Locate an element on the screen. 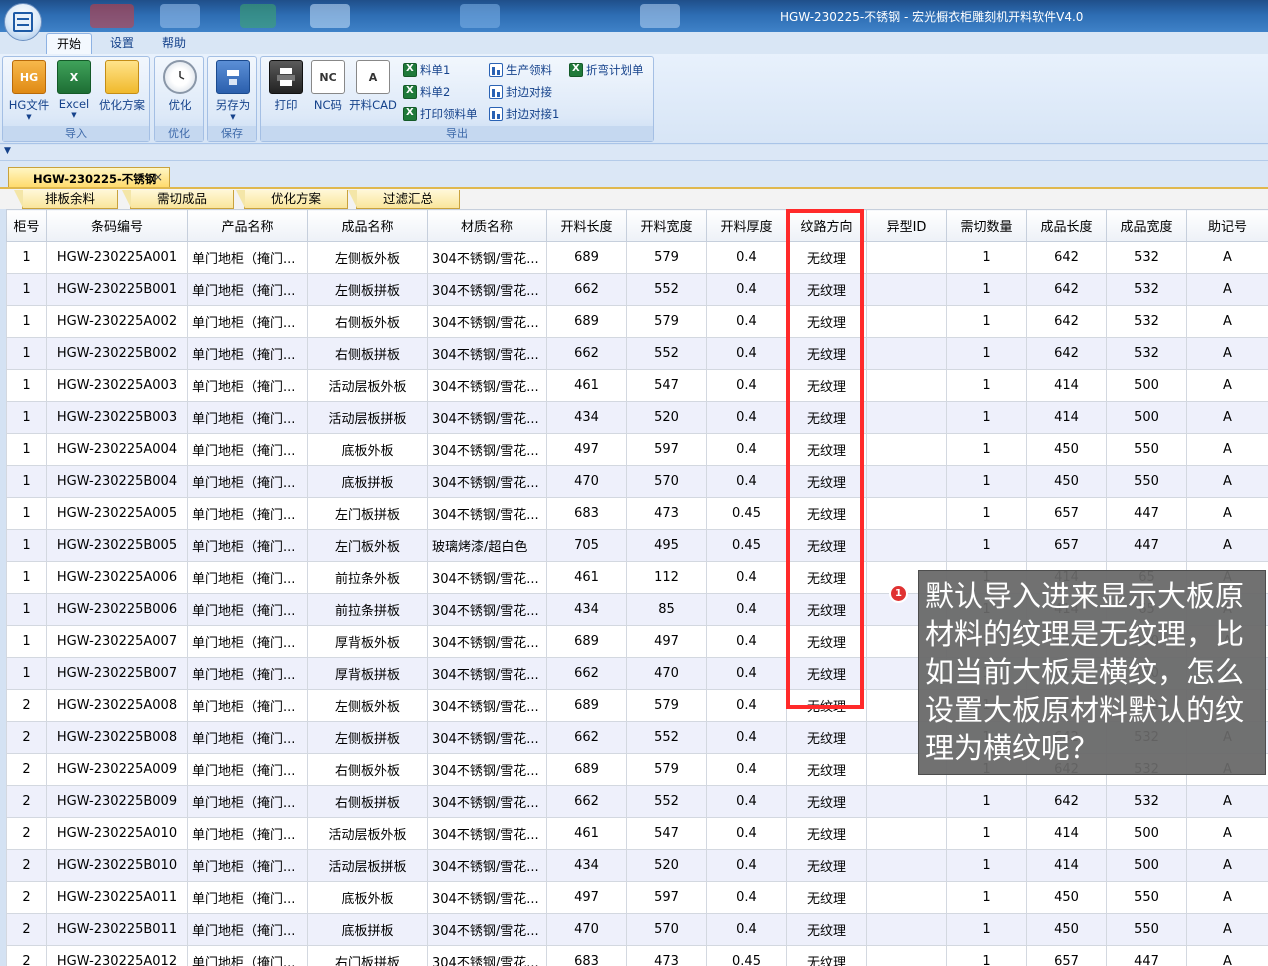  column-header: 开料长度 is located at coordinates (586, 225).